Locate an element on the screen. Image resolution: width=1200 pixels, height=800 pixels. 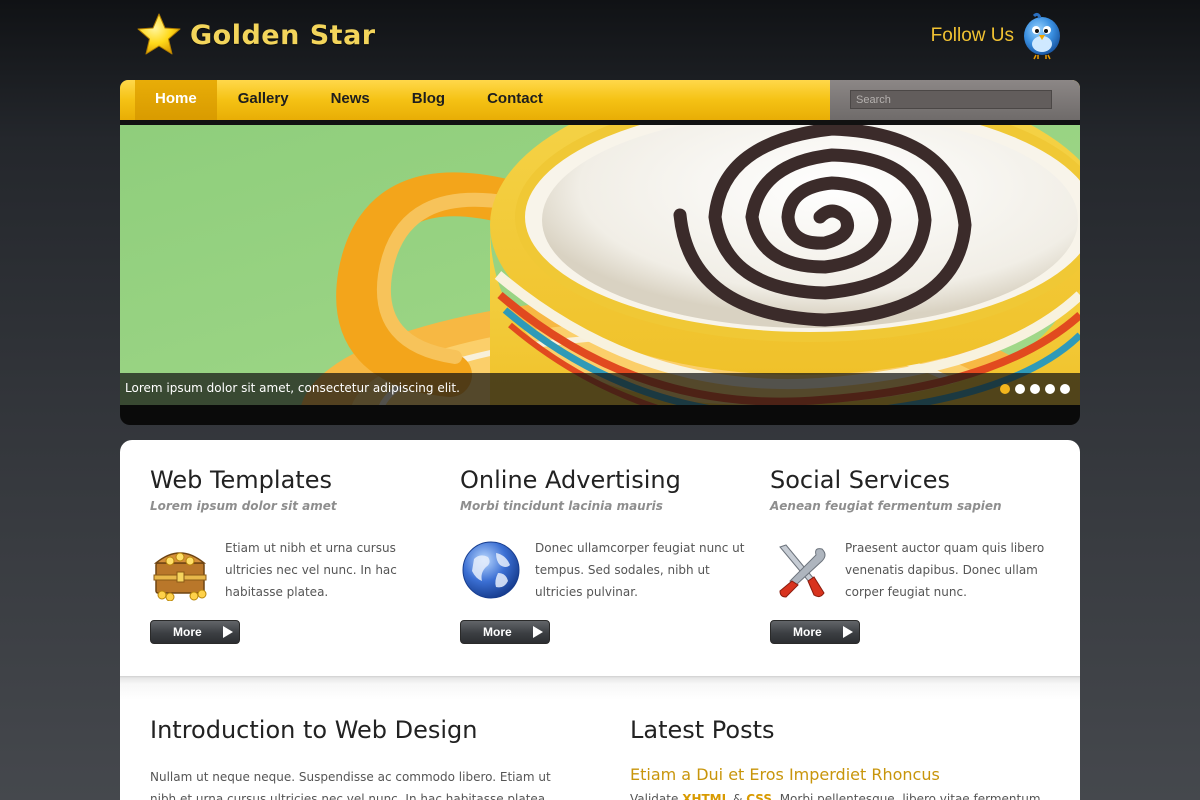
feature-title: Social Services is located at coordinates (860, 480).